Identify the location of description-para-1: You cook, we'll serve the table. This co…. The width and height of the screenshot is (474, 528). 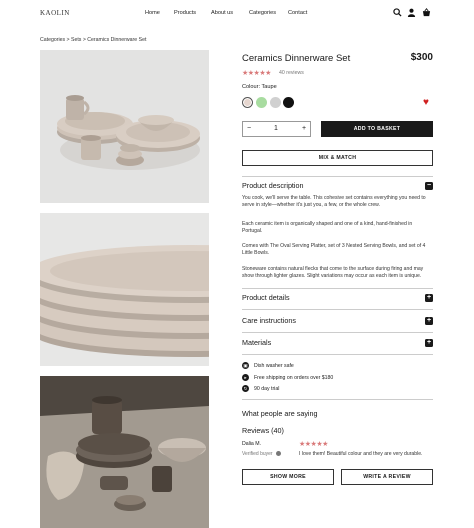
(334, 202).